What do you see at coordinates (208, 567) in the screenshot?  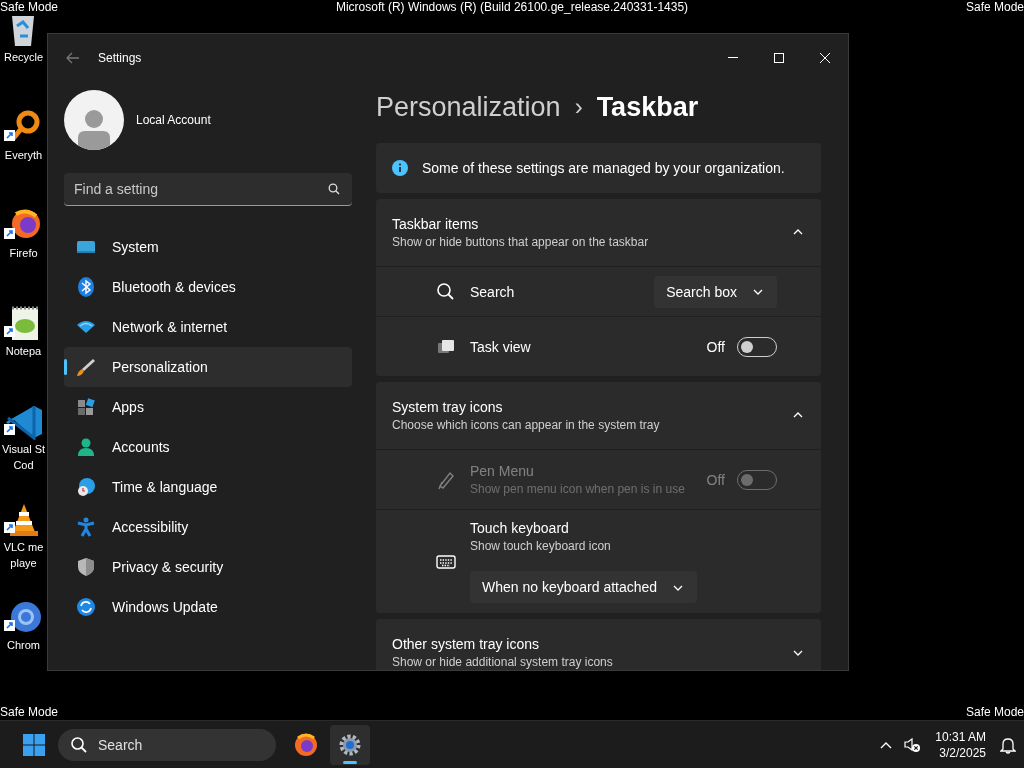 I see `sidebar-item: Privacy & security` at bounding box center [208, 567].